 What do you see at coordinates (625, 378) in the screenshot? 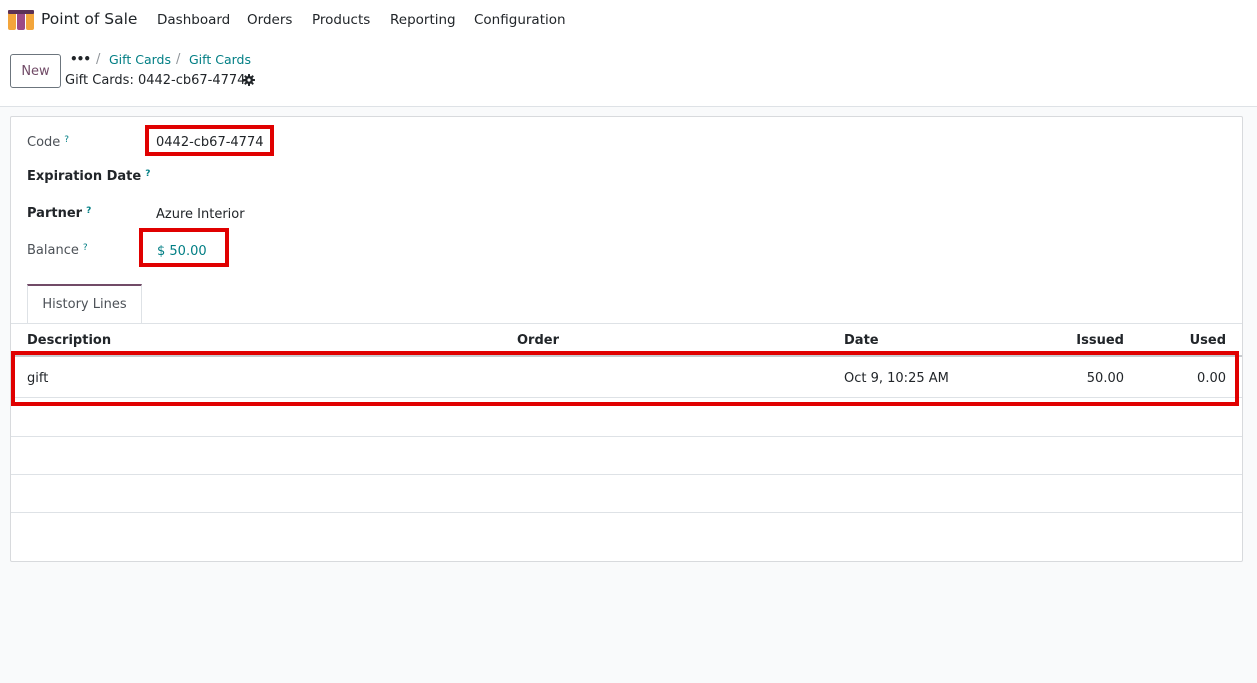
I see `highlight-box-history-row` at bounding box center [625, 378].